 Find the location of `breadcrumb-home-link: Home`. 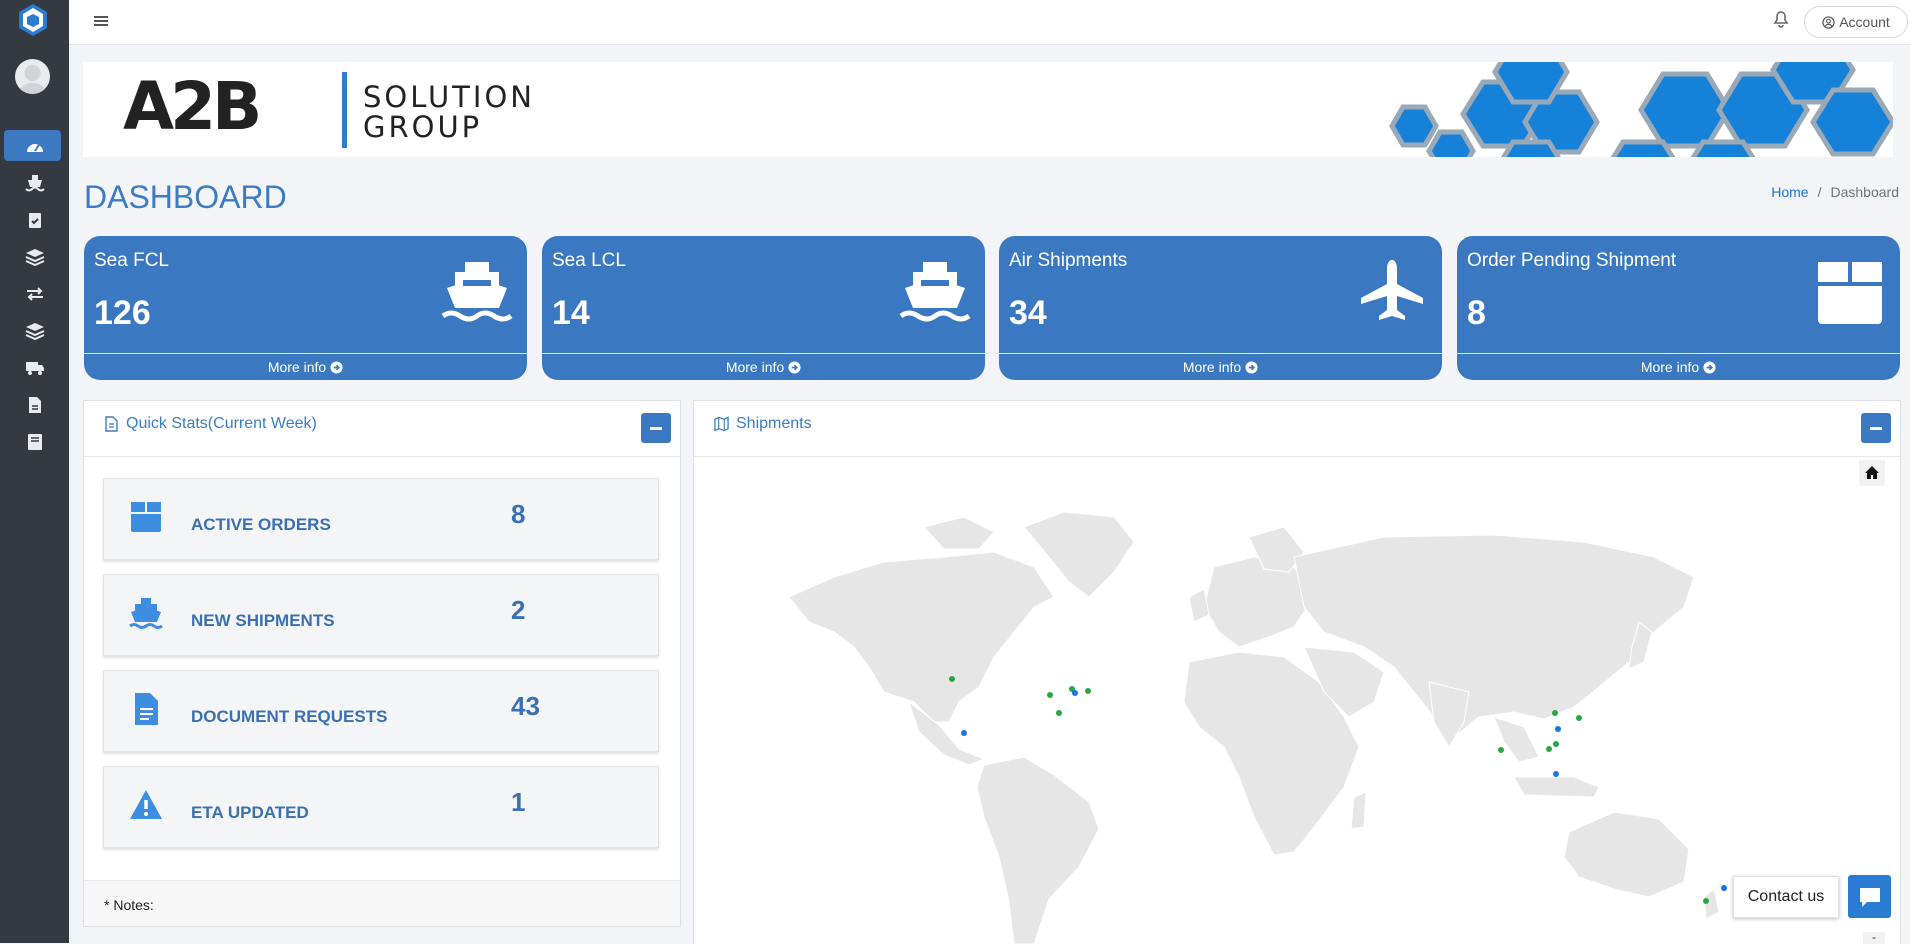

breadcrumb-home-link: Home is located at coordinates (1789, 192).